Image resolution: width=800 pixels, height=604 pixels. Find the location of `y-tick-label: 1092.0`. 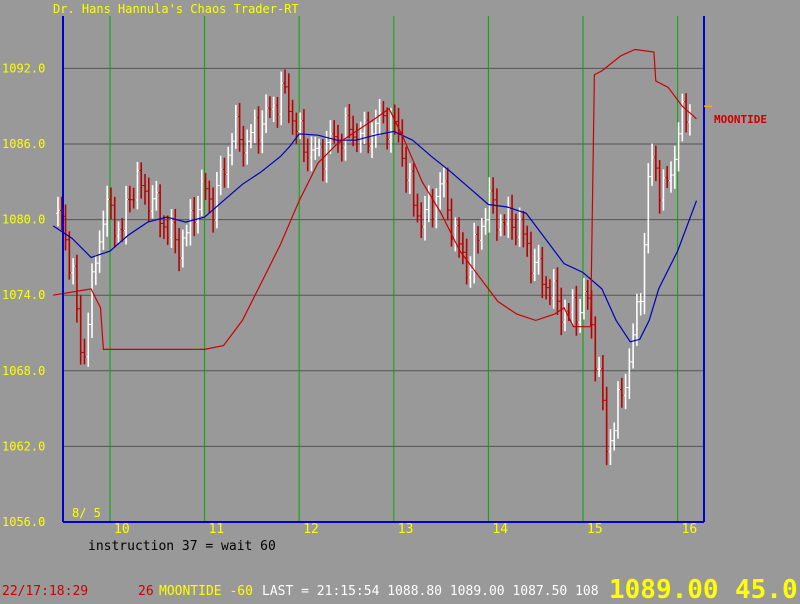

y-tick-label: 1092.0 is located at coordinates (23, 68).